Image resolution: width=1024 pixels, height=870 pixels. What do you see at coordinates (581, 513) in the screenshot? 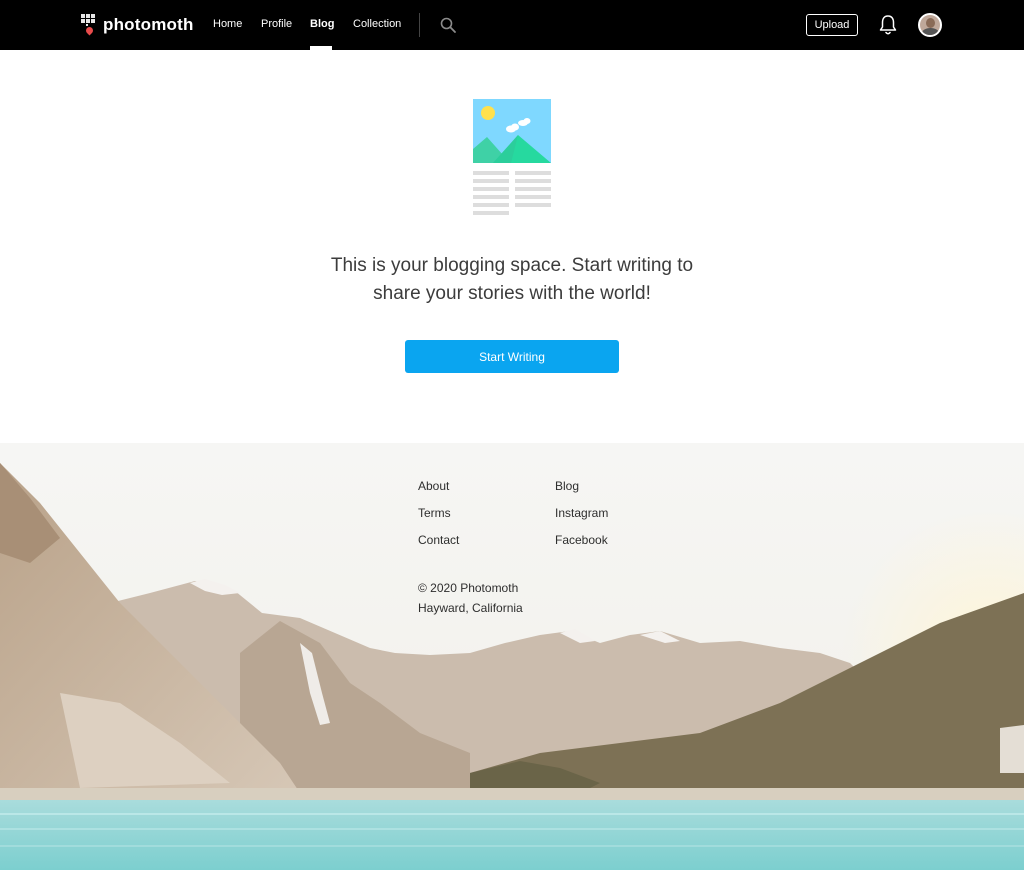
I see `footer-link-instagram: Instagram` at bounding box center [581, 513].